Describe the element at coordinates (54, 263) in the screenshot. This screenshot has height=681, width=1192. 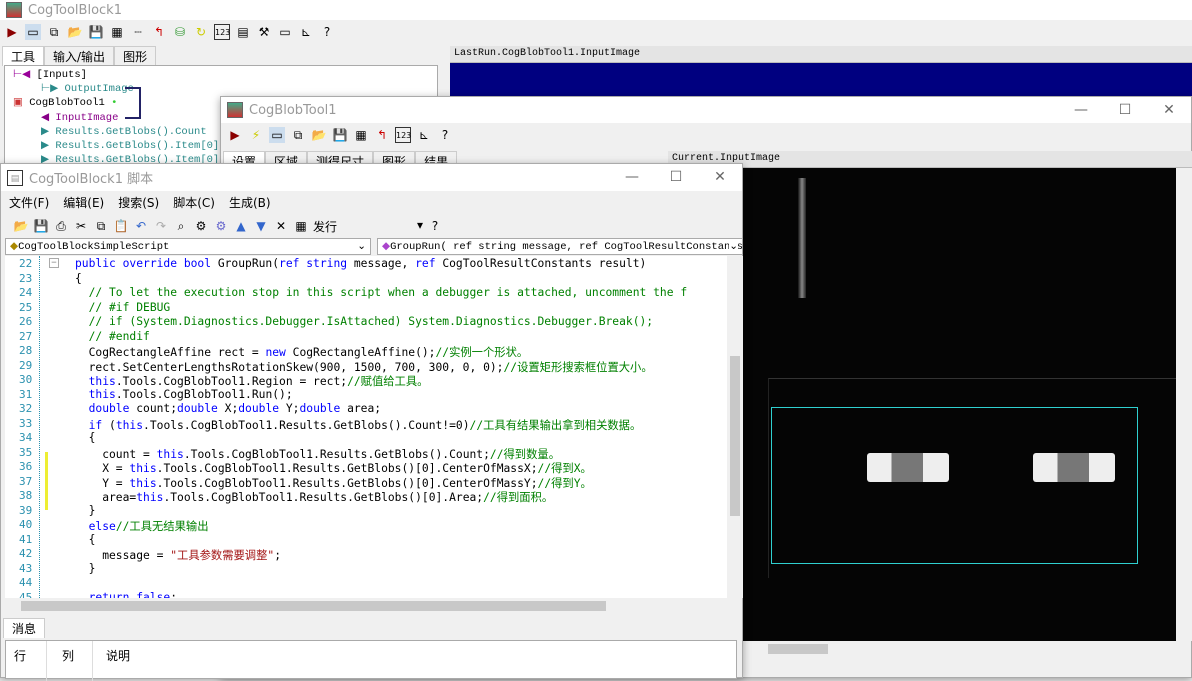
I see `collapse-icon: −` at that location.